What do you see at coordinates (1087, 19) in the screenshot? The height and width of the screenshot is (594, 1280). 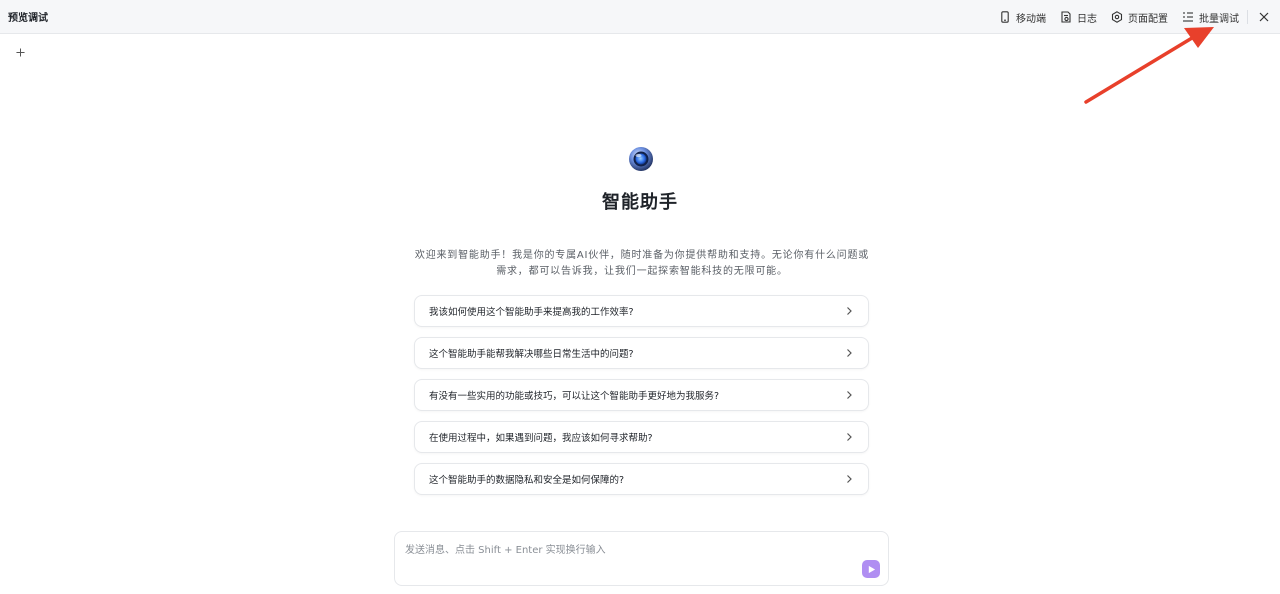 I see `log-button-label: 日志` at bounding box center [1087, 19].